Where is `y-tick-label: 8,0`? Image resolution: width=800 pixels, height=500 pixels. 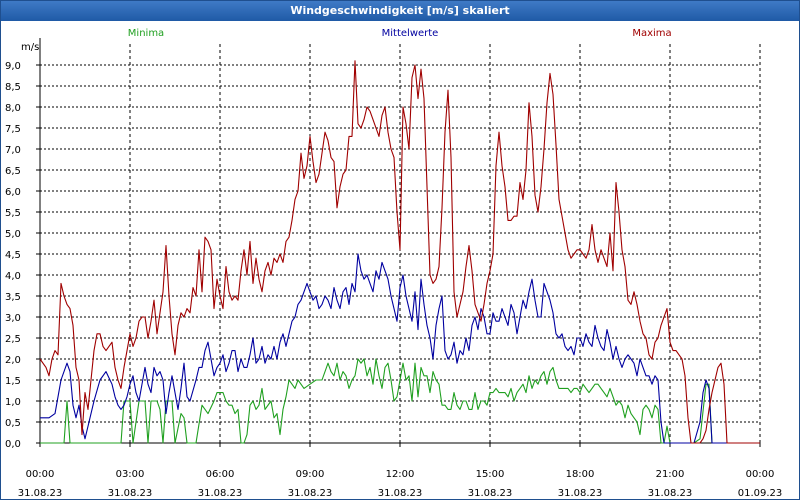 y-tick-label: 8,0 is located at coordinates (13, 108).